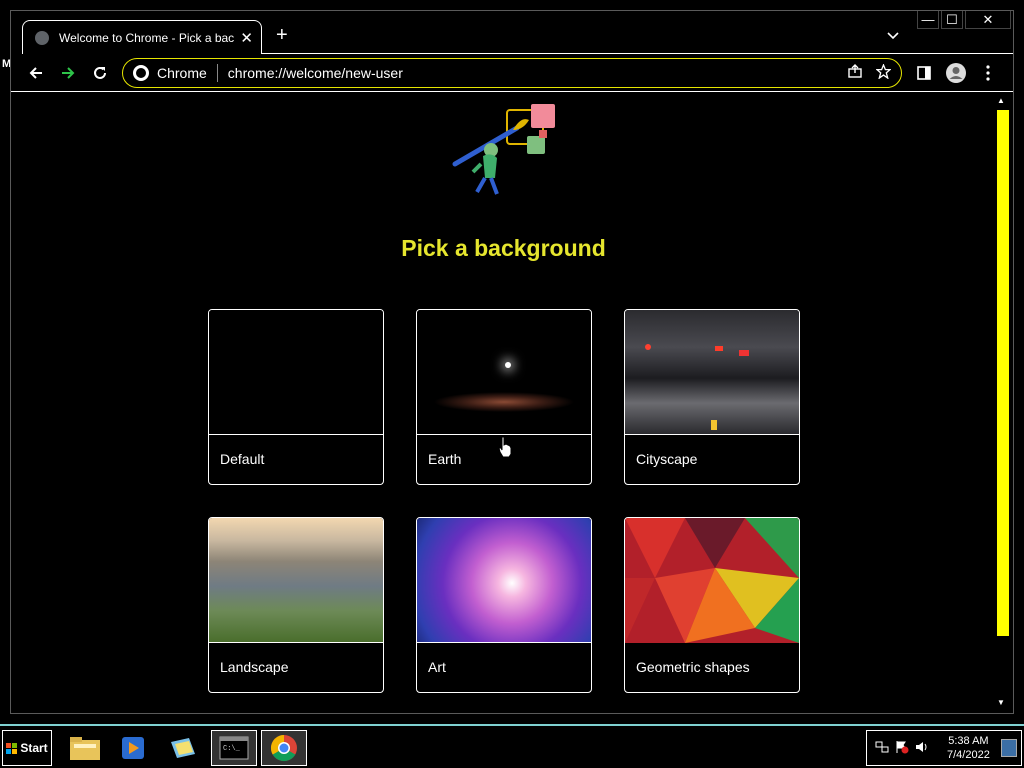 The image size is (1024, 768). What do you see at coordinates (637, 53) in the screenshot?
I see `tab-strip-divider` at bounding box center [637, 53].